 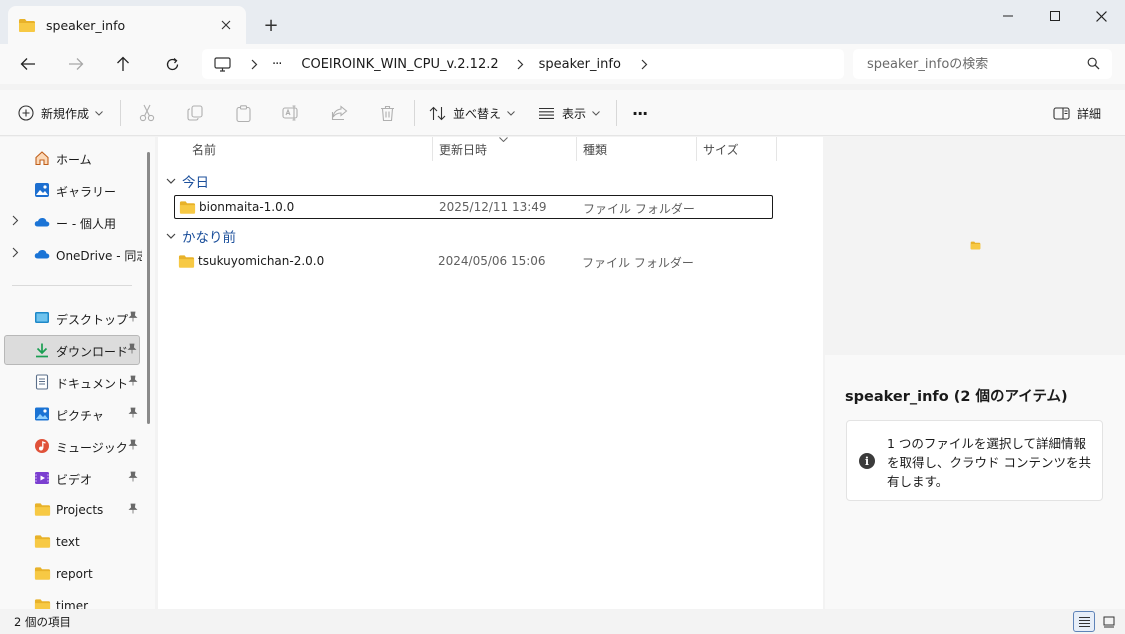 What do you see at coordinates (261, 261) in the screenshot?
I see `file-name: tsukuyomichan-2.0.0` at bounding box center [261, 261].